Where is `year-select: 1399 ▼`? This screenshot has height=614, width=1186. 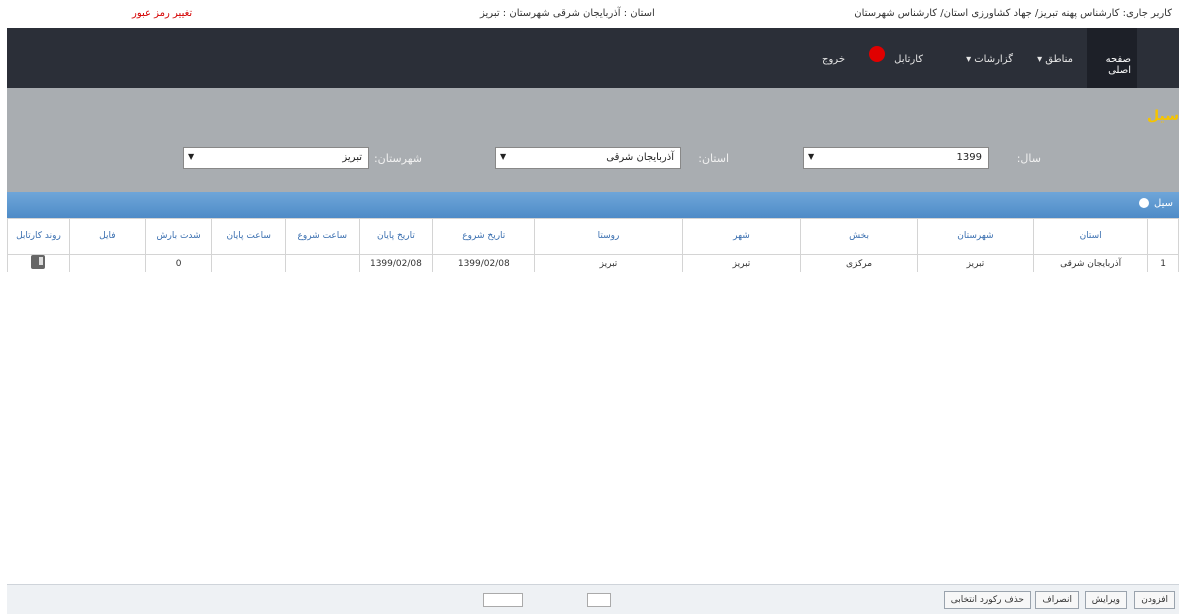 year-select: 1399 ▼ is located at coordinates (896, 158).